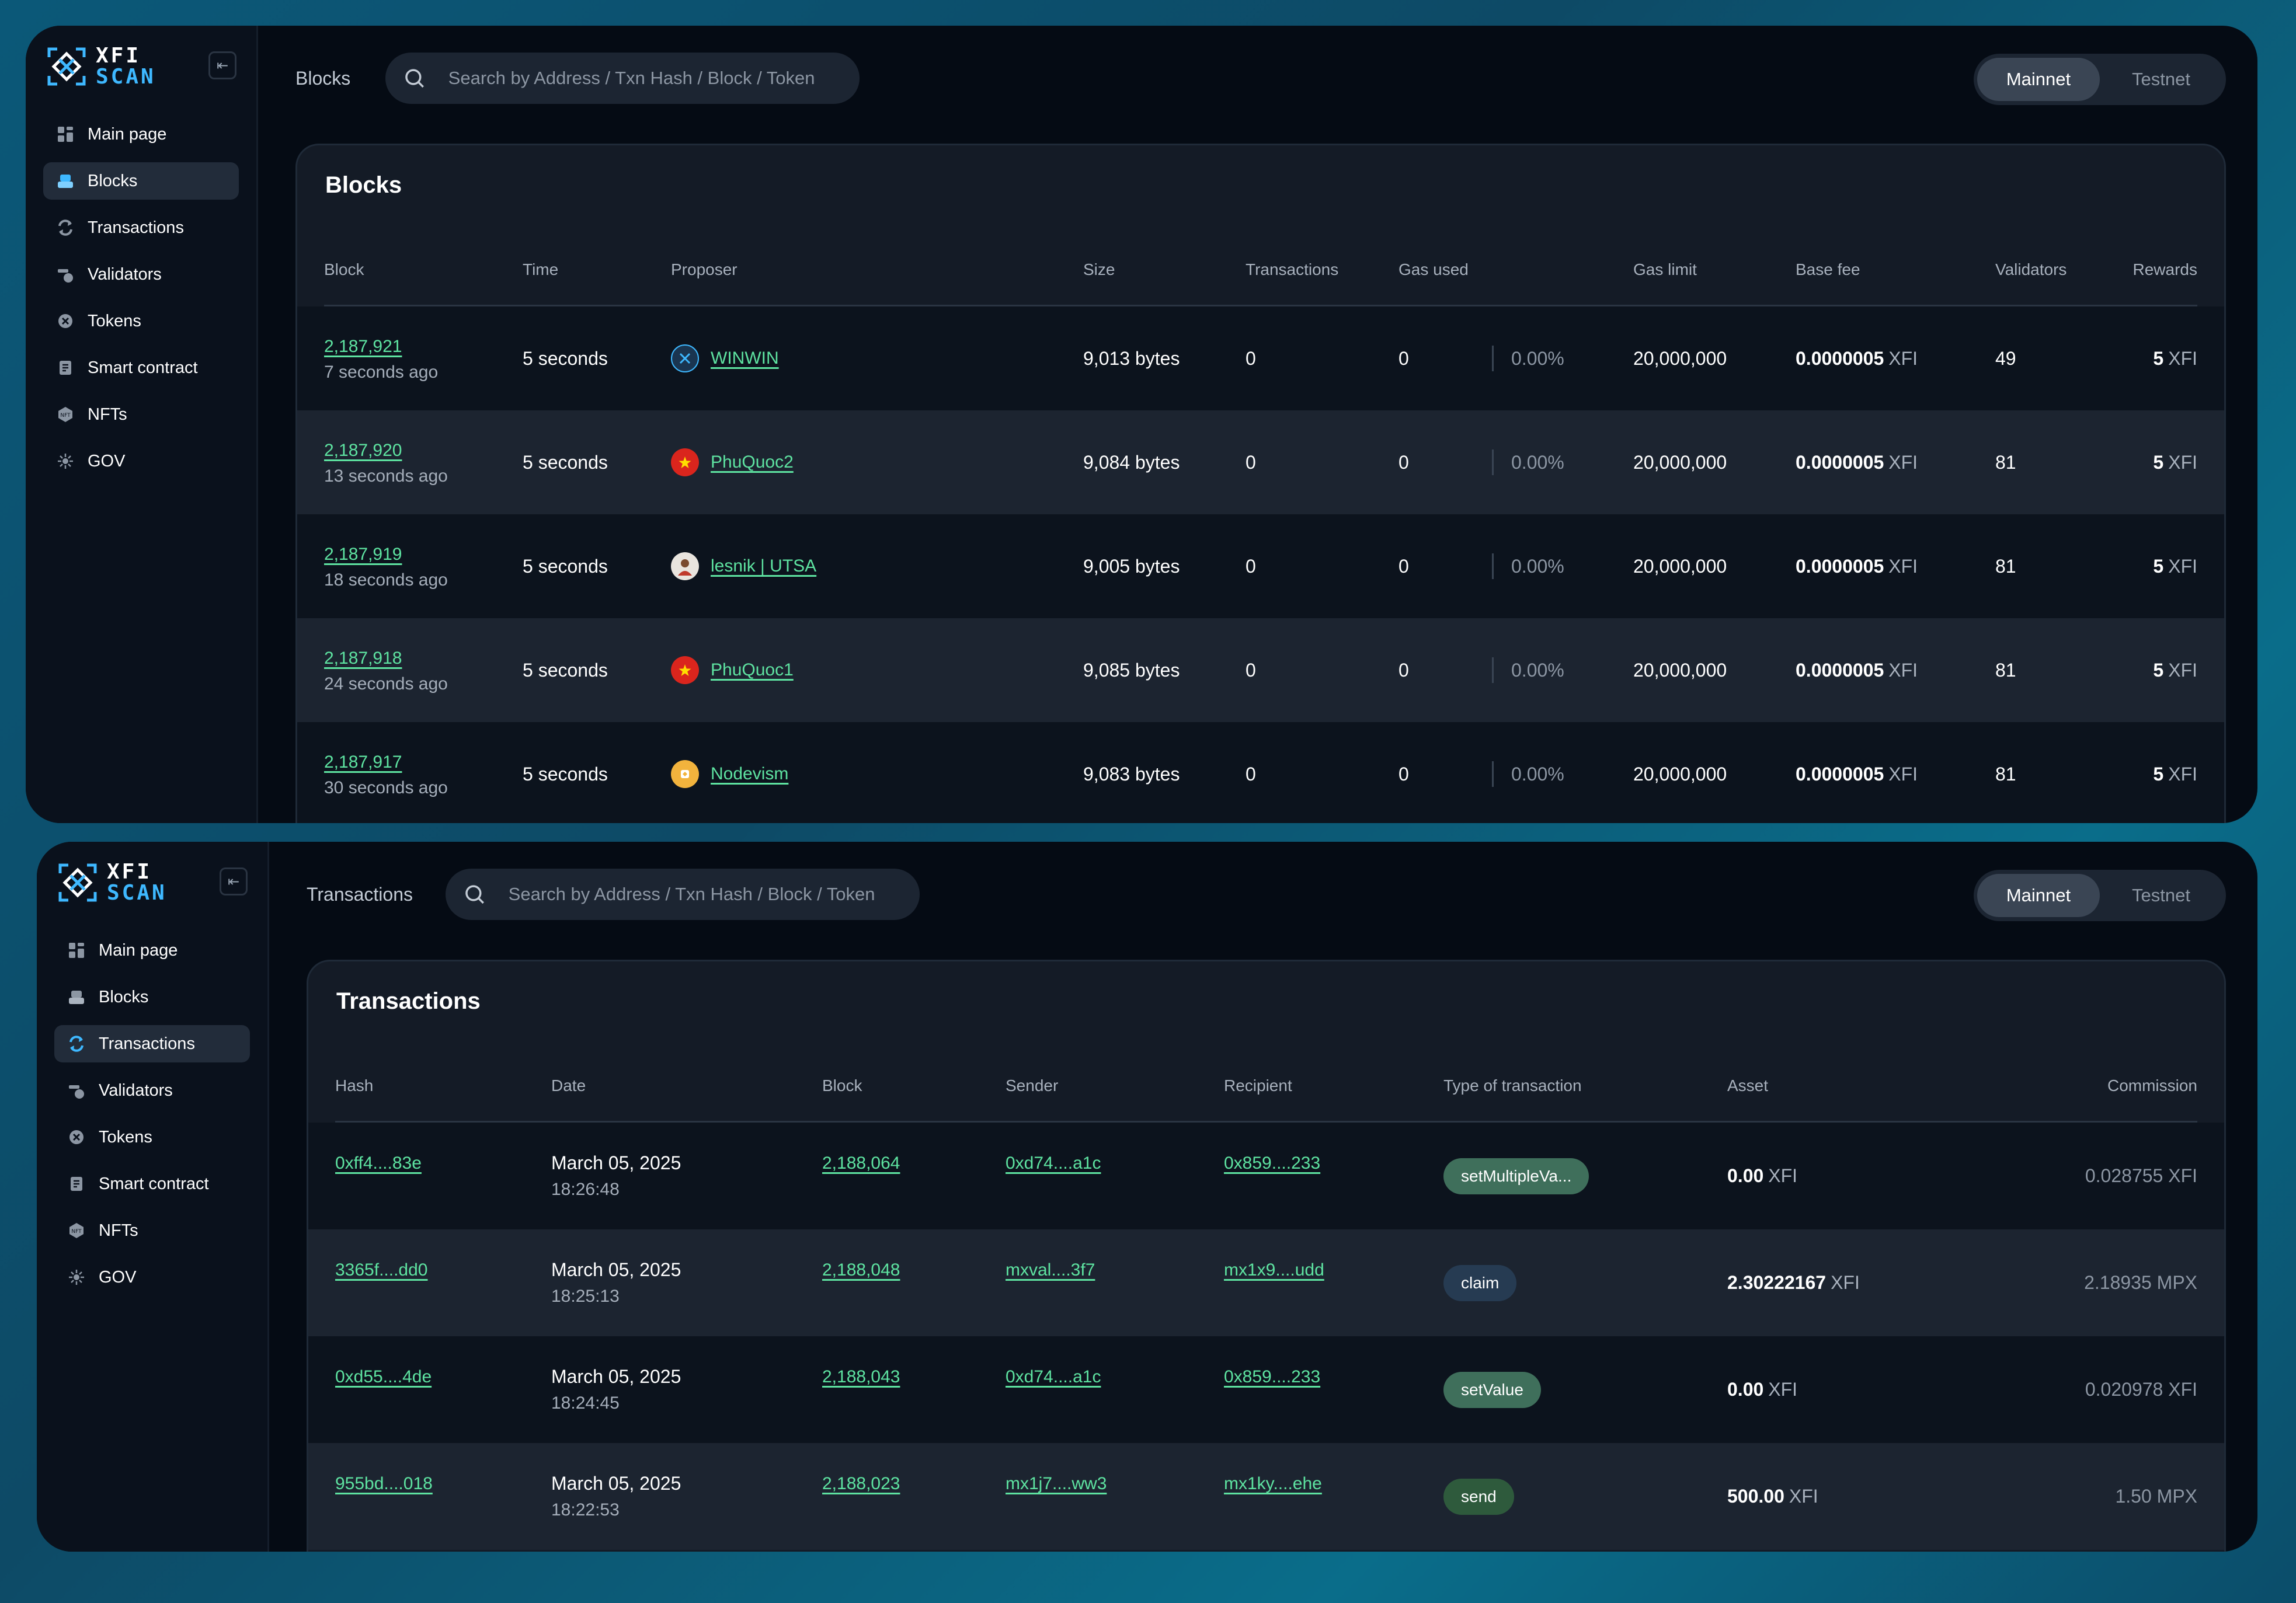 This screenshot has width=2296, height=1603. I want to click on block-link: 2,187,920, so click(363, 450).